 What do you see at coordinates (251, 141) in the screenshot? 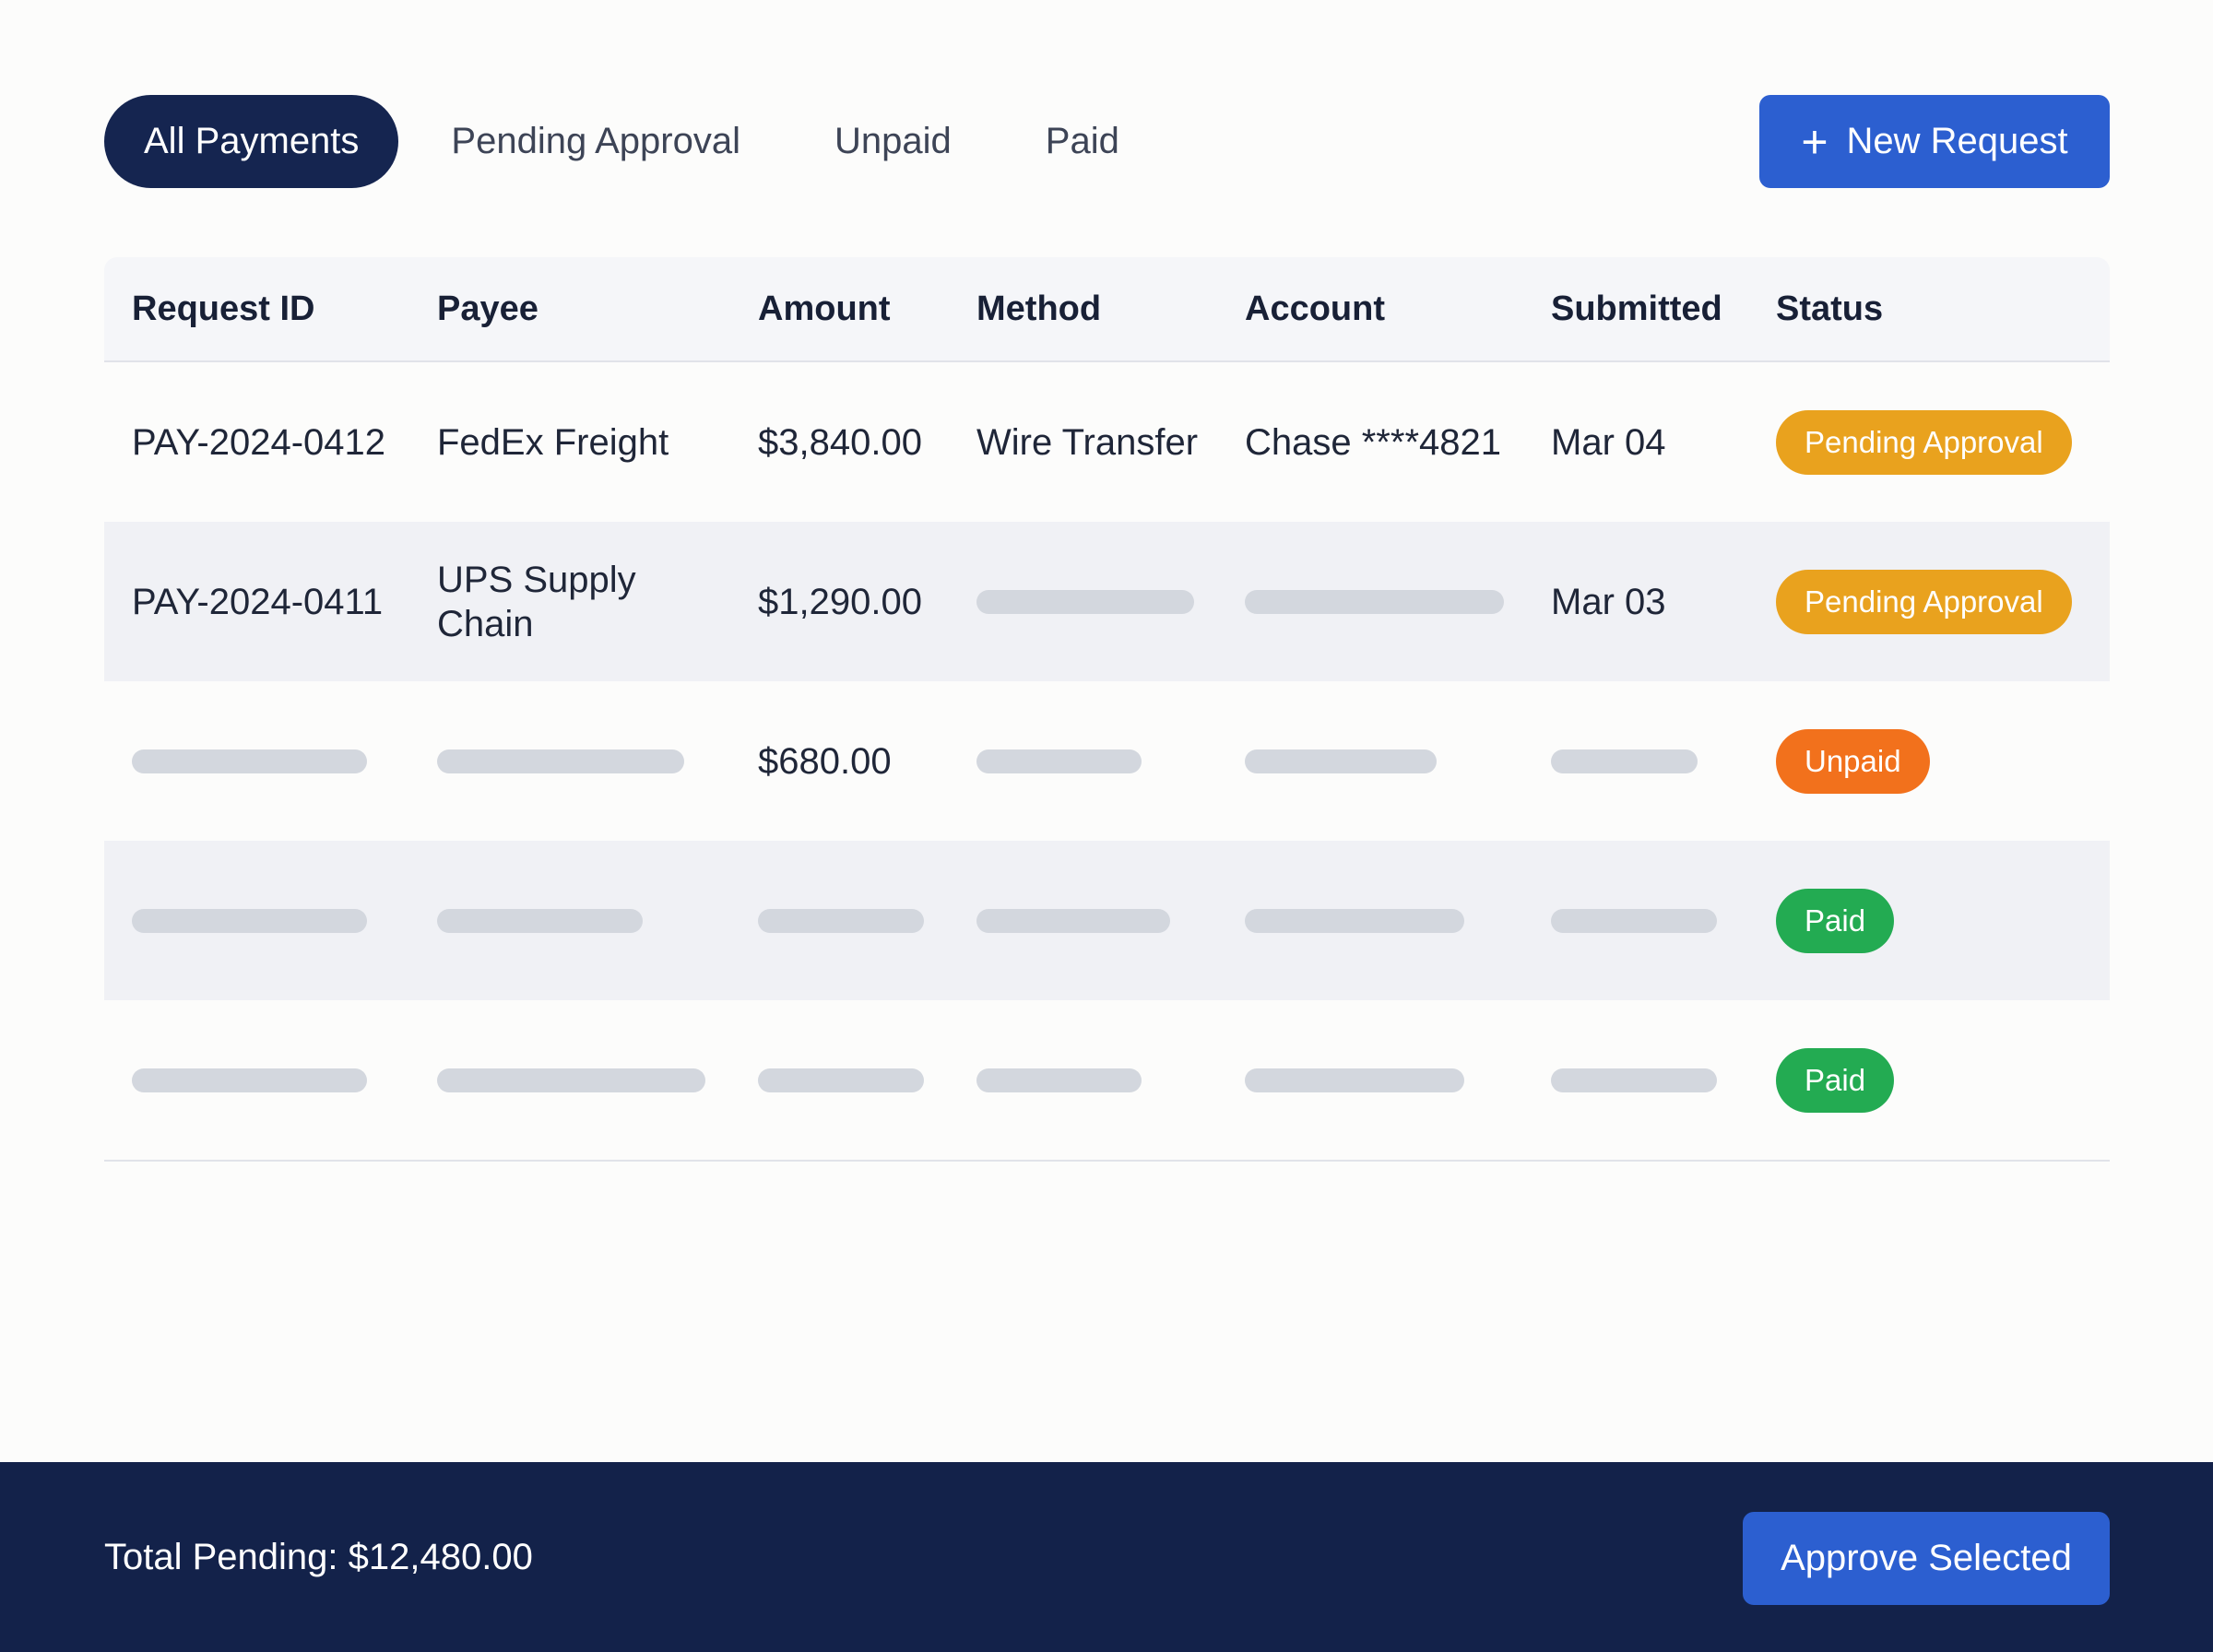
I see `tab-all-payments: All Payments` at bounding box center [251, 141].